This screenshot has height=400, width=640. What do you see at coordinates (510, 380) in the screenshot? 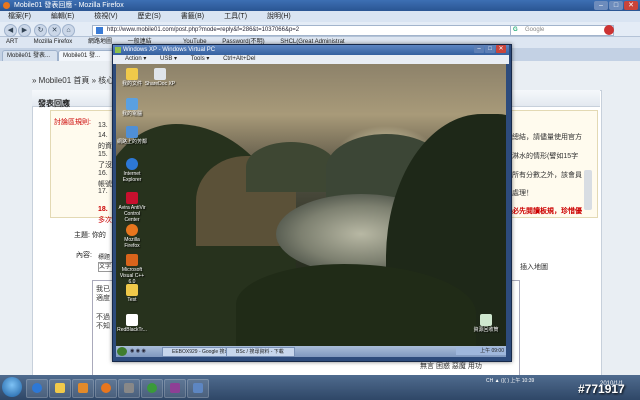
I see `system-tray: CH ▲ ((( ) 上午 10:39` at bounding box center [510, 380].